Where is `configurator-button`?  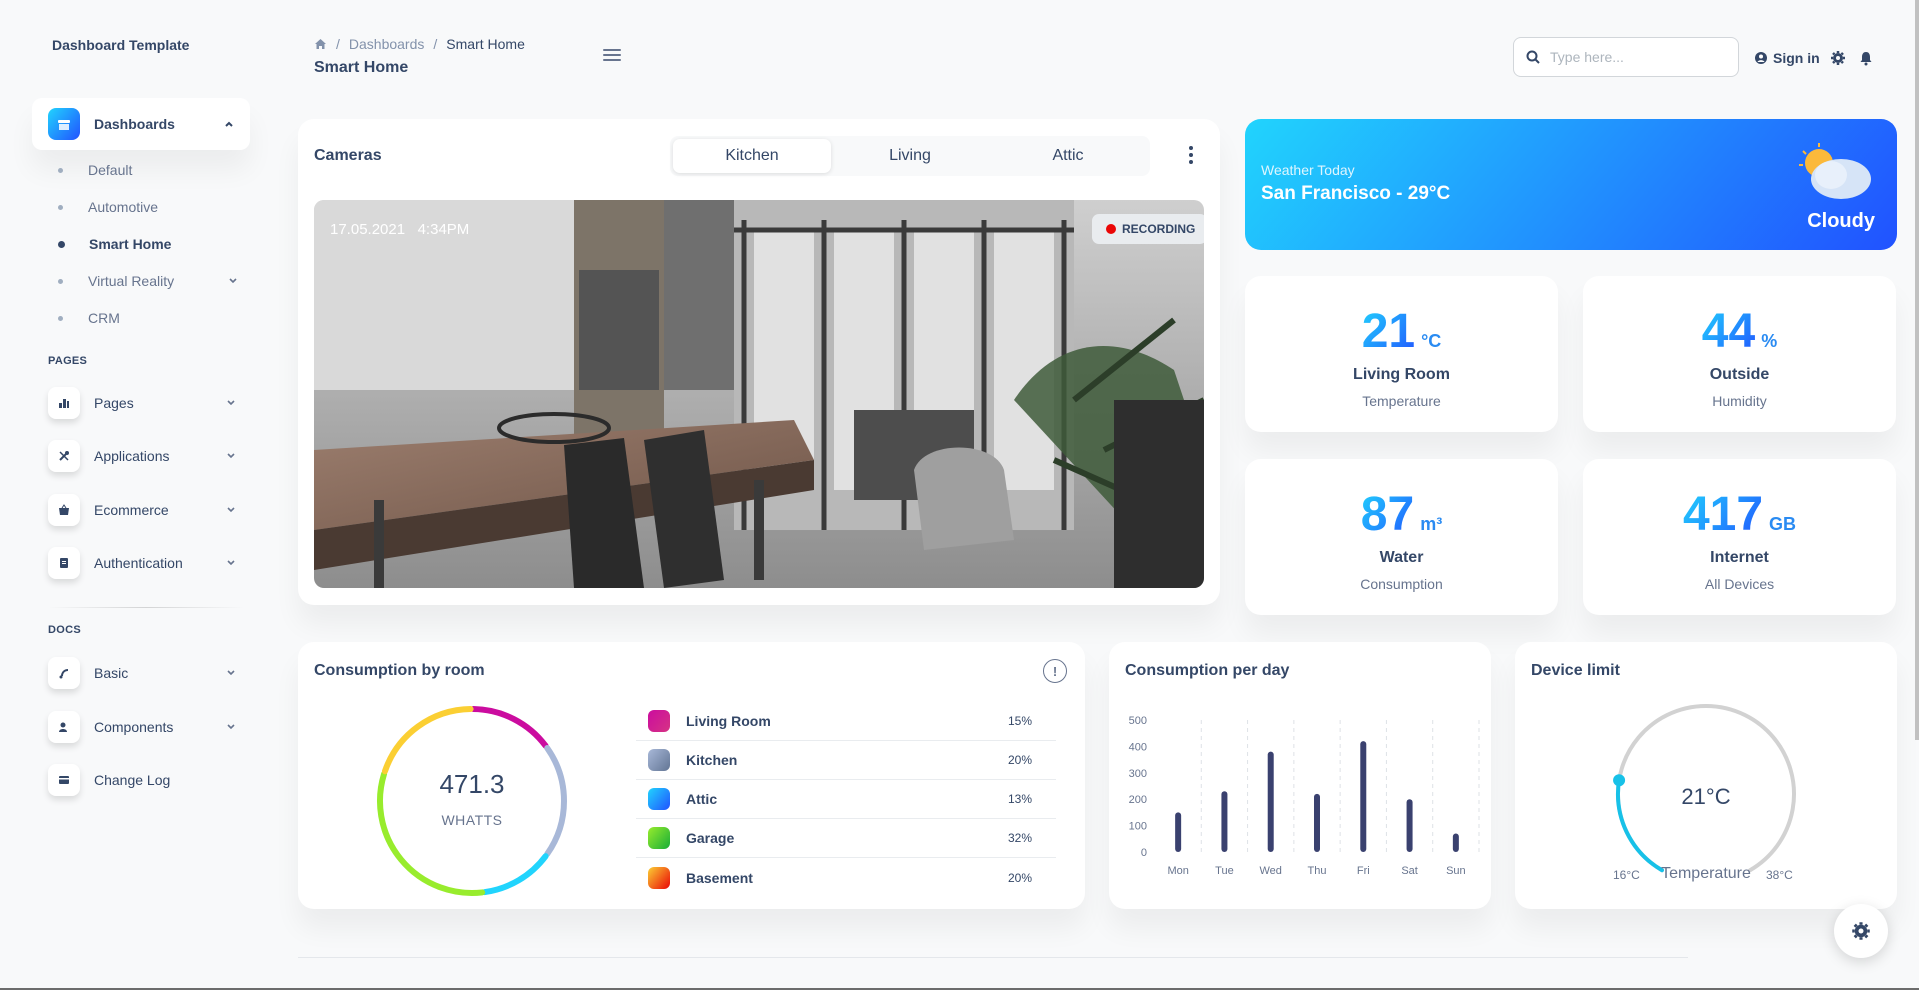 configurator-button is located at coordinates (1861, 931).